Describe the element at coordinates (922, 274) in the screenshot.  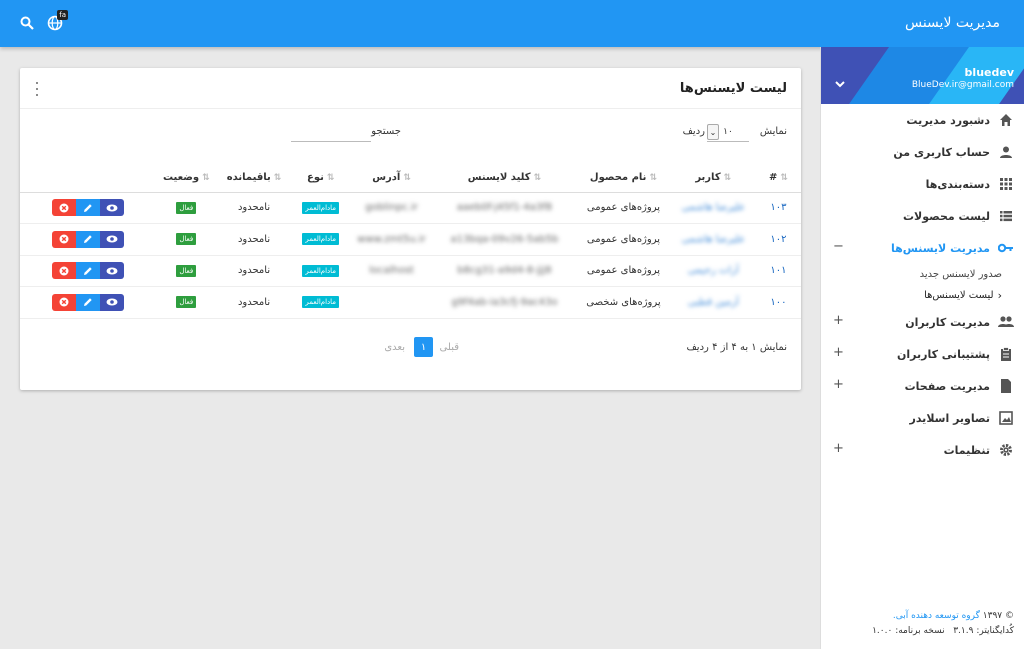
I see `sidebar-subitem-new-license: صدور لایسنس جدید` at that location.